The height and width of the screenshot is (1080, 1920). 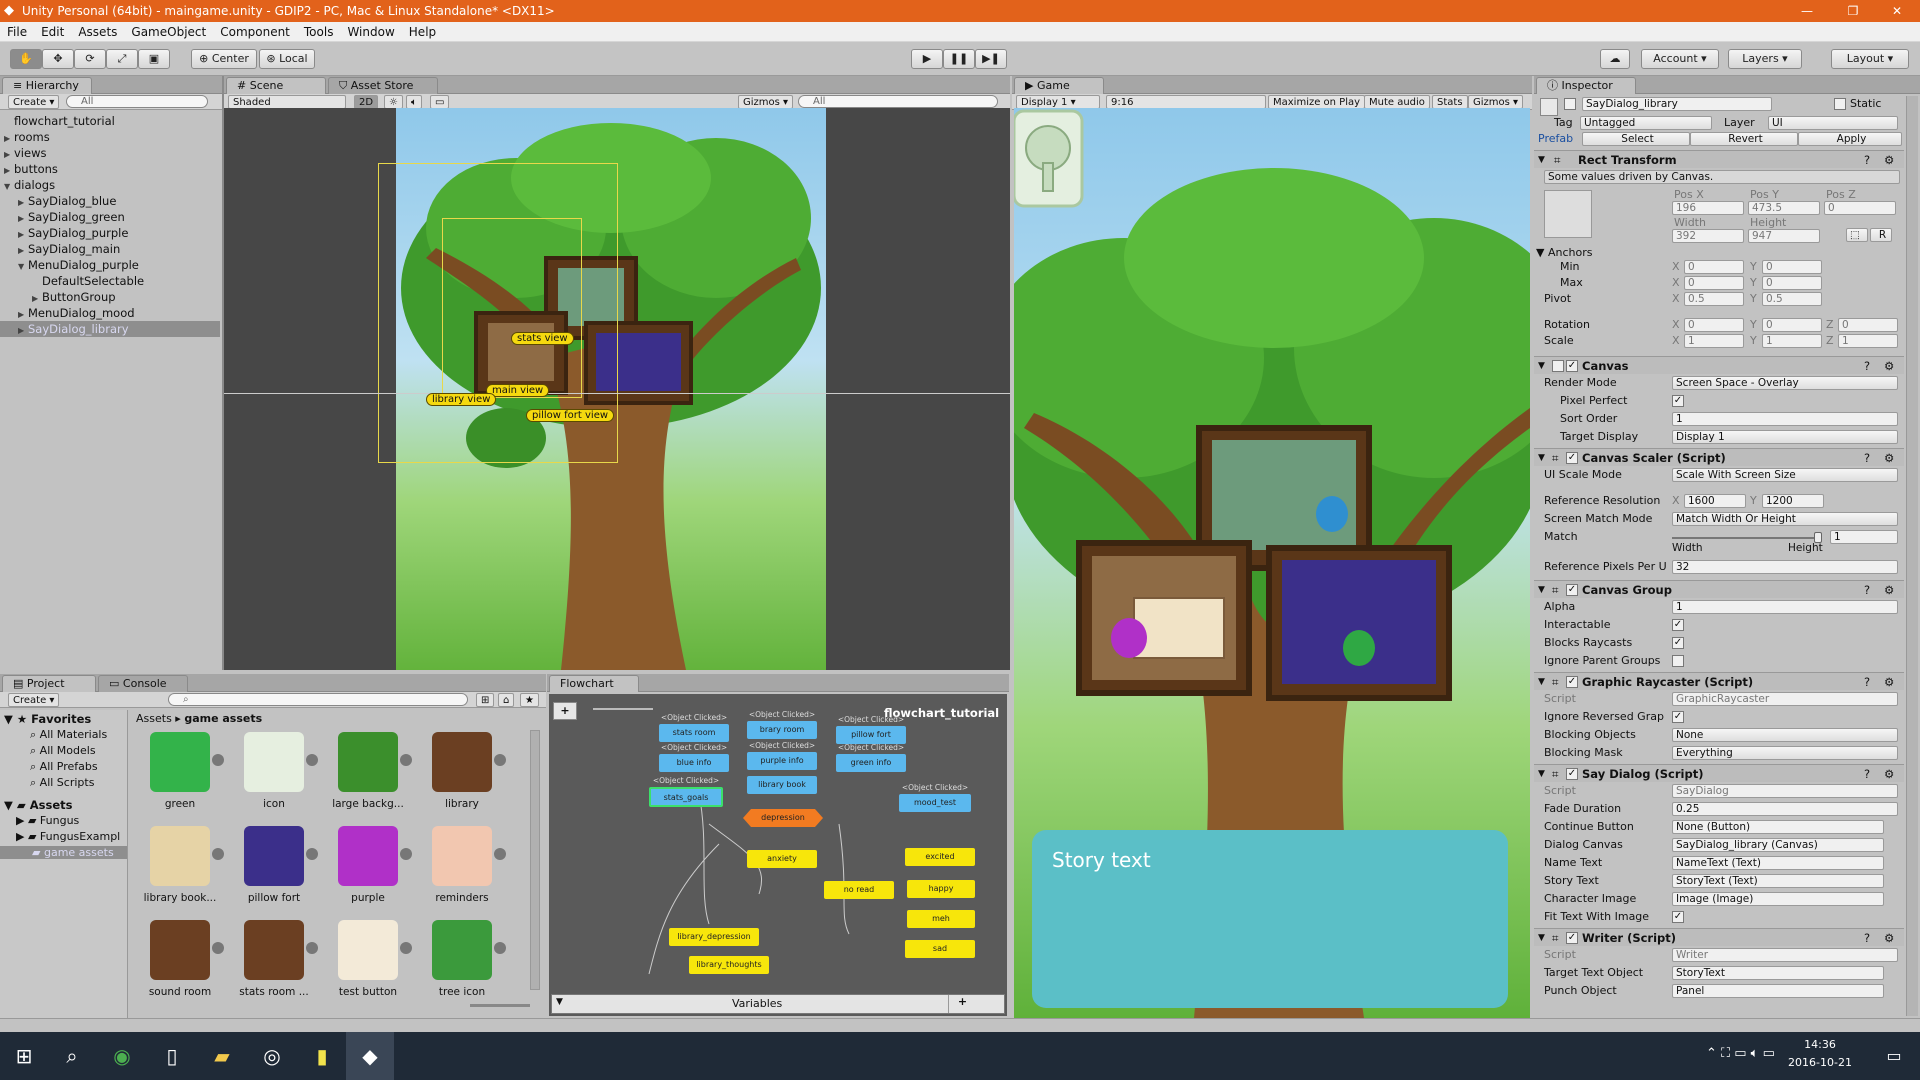 I want to click on scene-label-pillow: pillow fort view, so click(x=570, y=415).